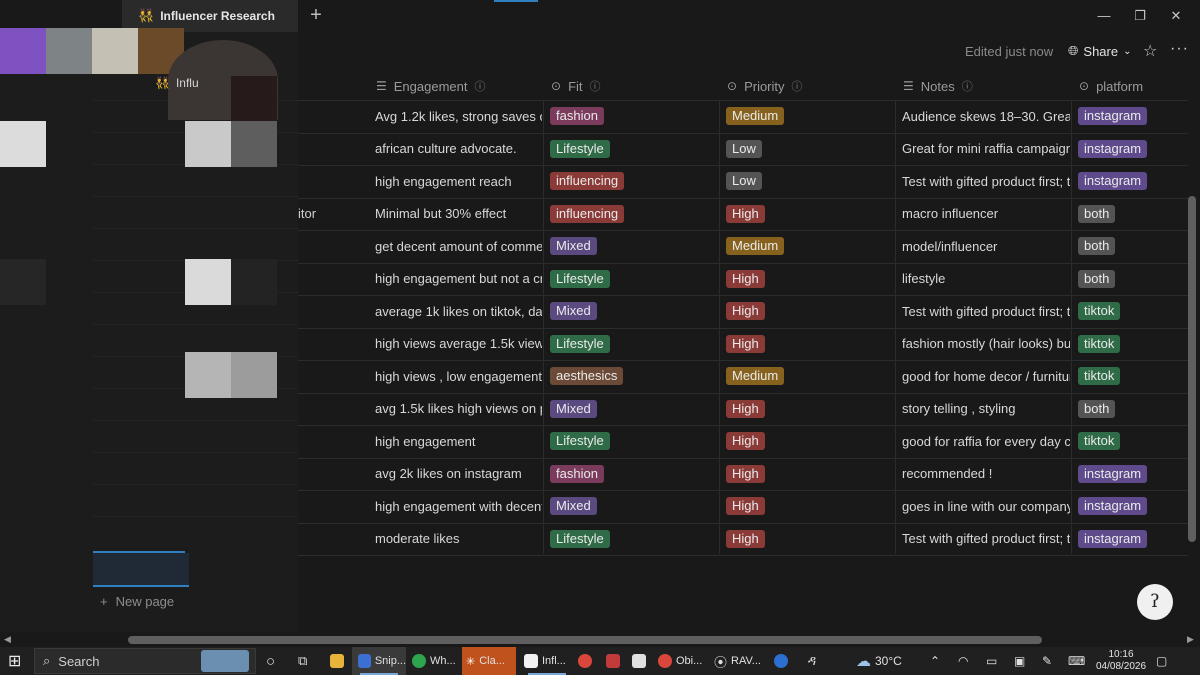  I want to click on cell-engagement: Minimal but 30% effect, so click(458, 214).